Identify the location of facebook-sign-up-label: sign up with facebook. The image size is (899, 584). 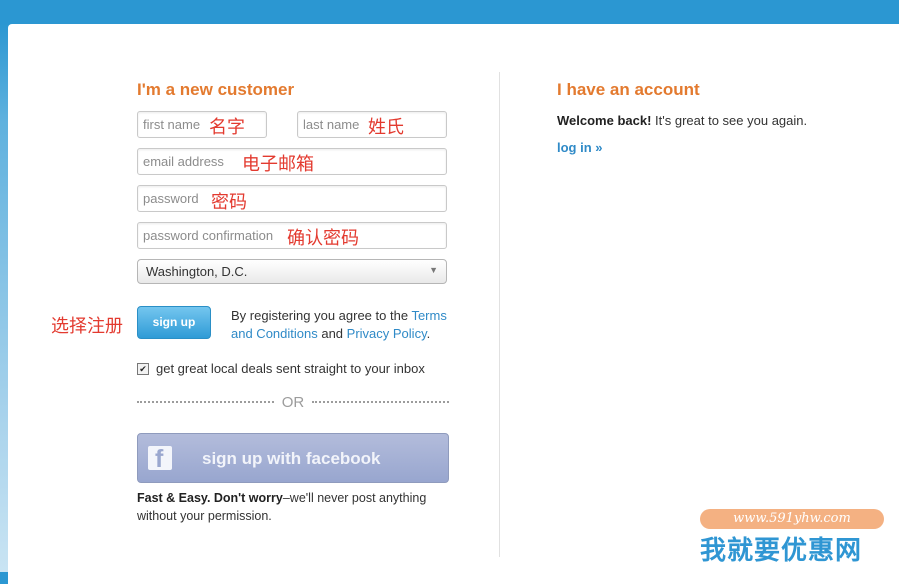
(291, 458).